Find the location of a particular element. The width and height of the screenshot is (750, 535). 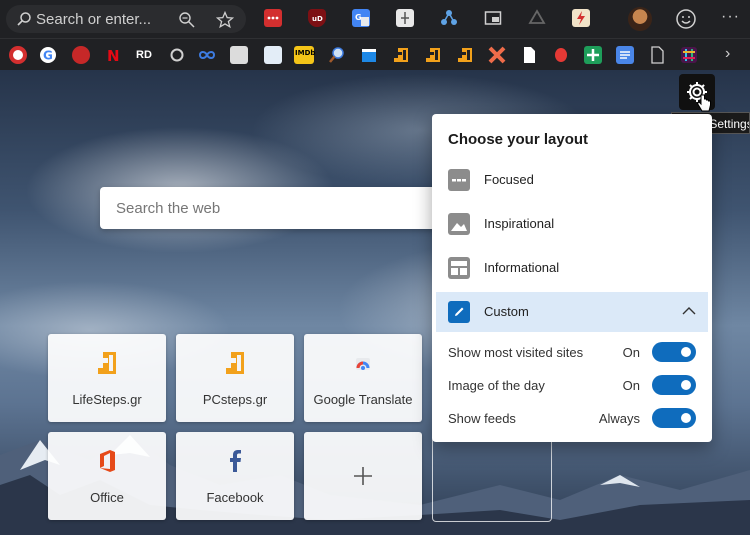

tile-label: PCsteps.gr is located at coordinates (235, 399).